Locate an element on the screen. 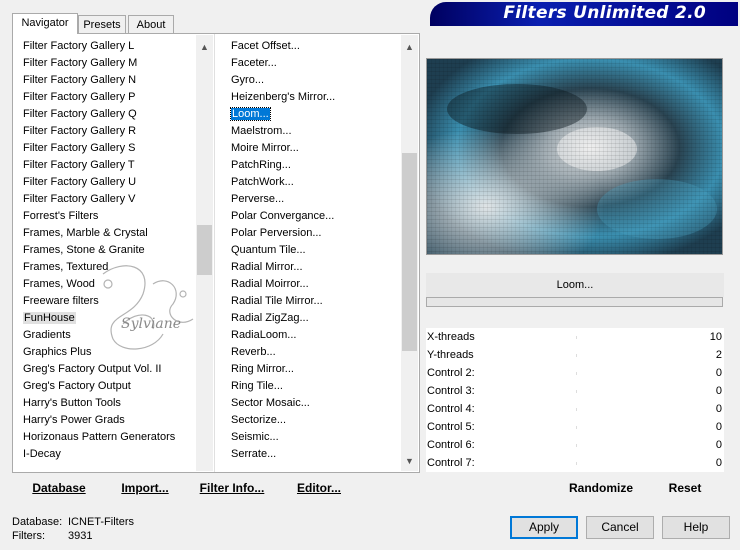 The width and height of the screenshot is (740, 550). list-item: Greg's Factory Output Vol. II is located at coordinates (111, 369).